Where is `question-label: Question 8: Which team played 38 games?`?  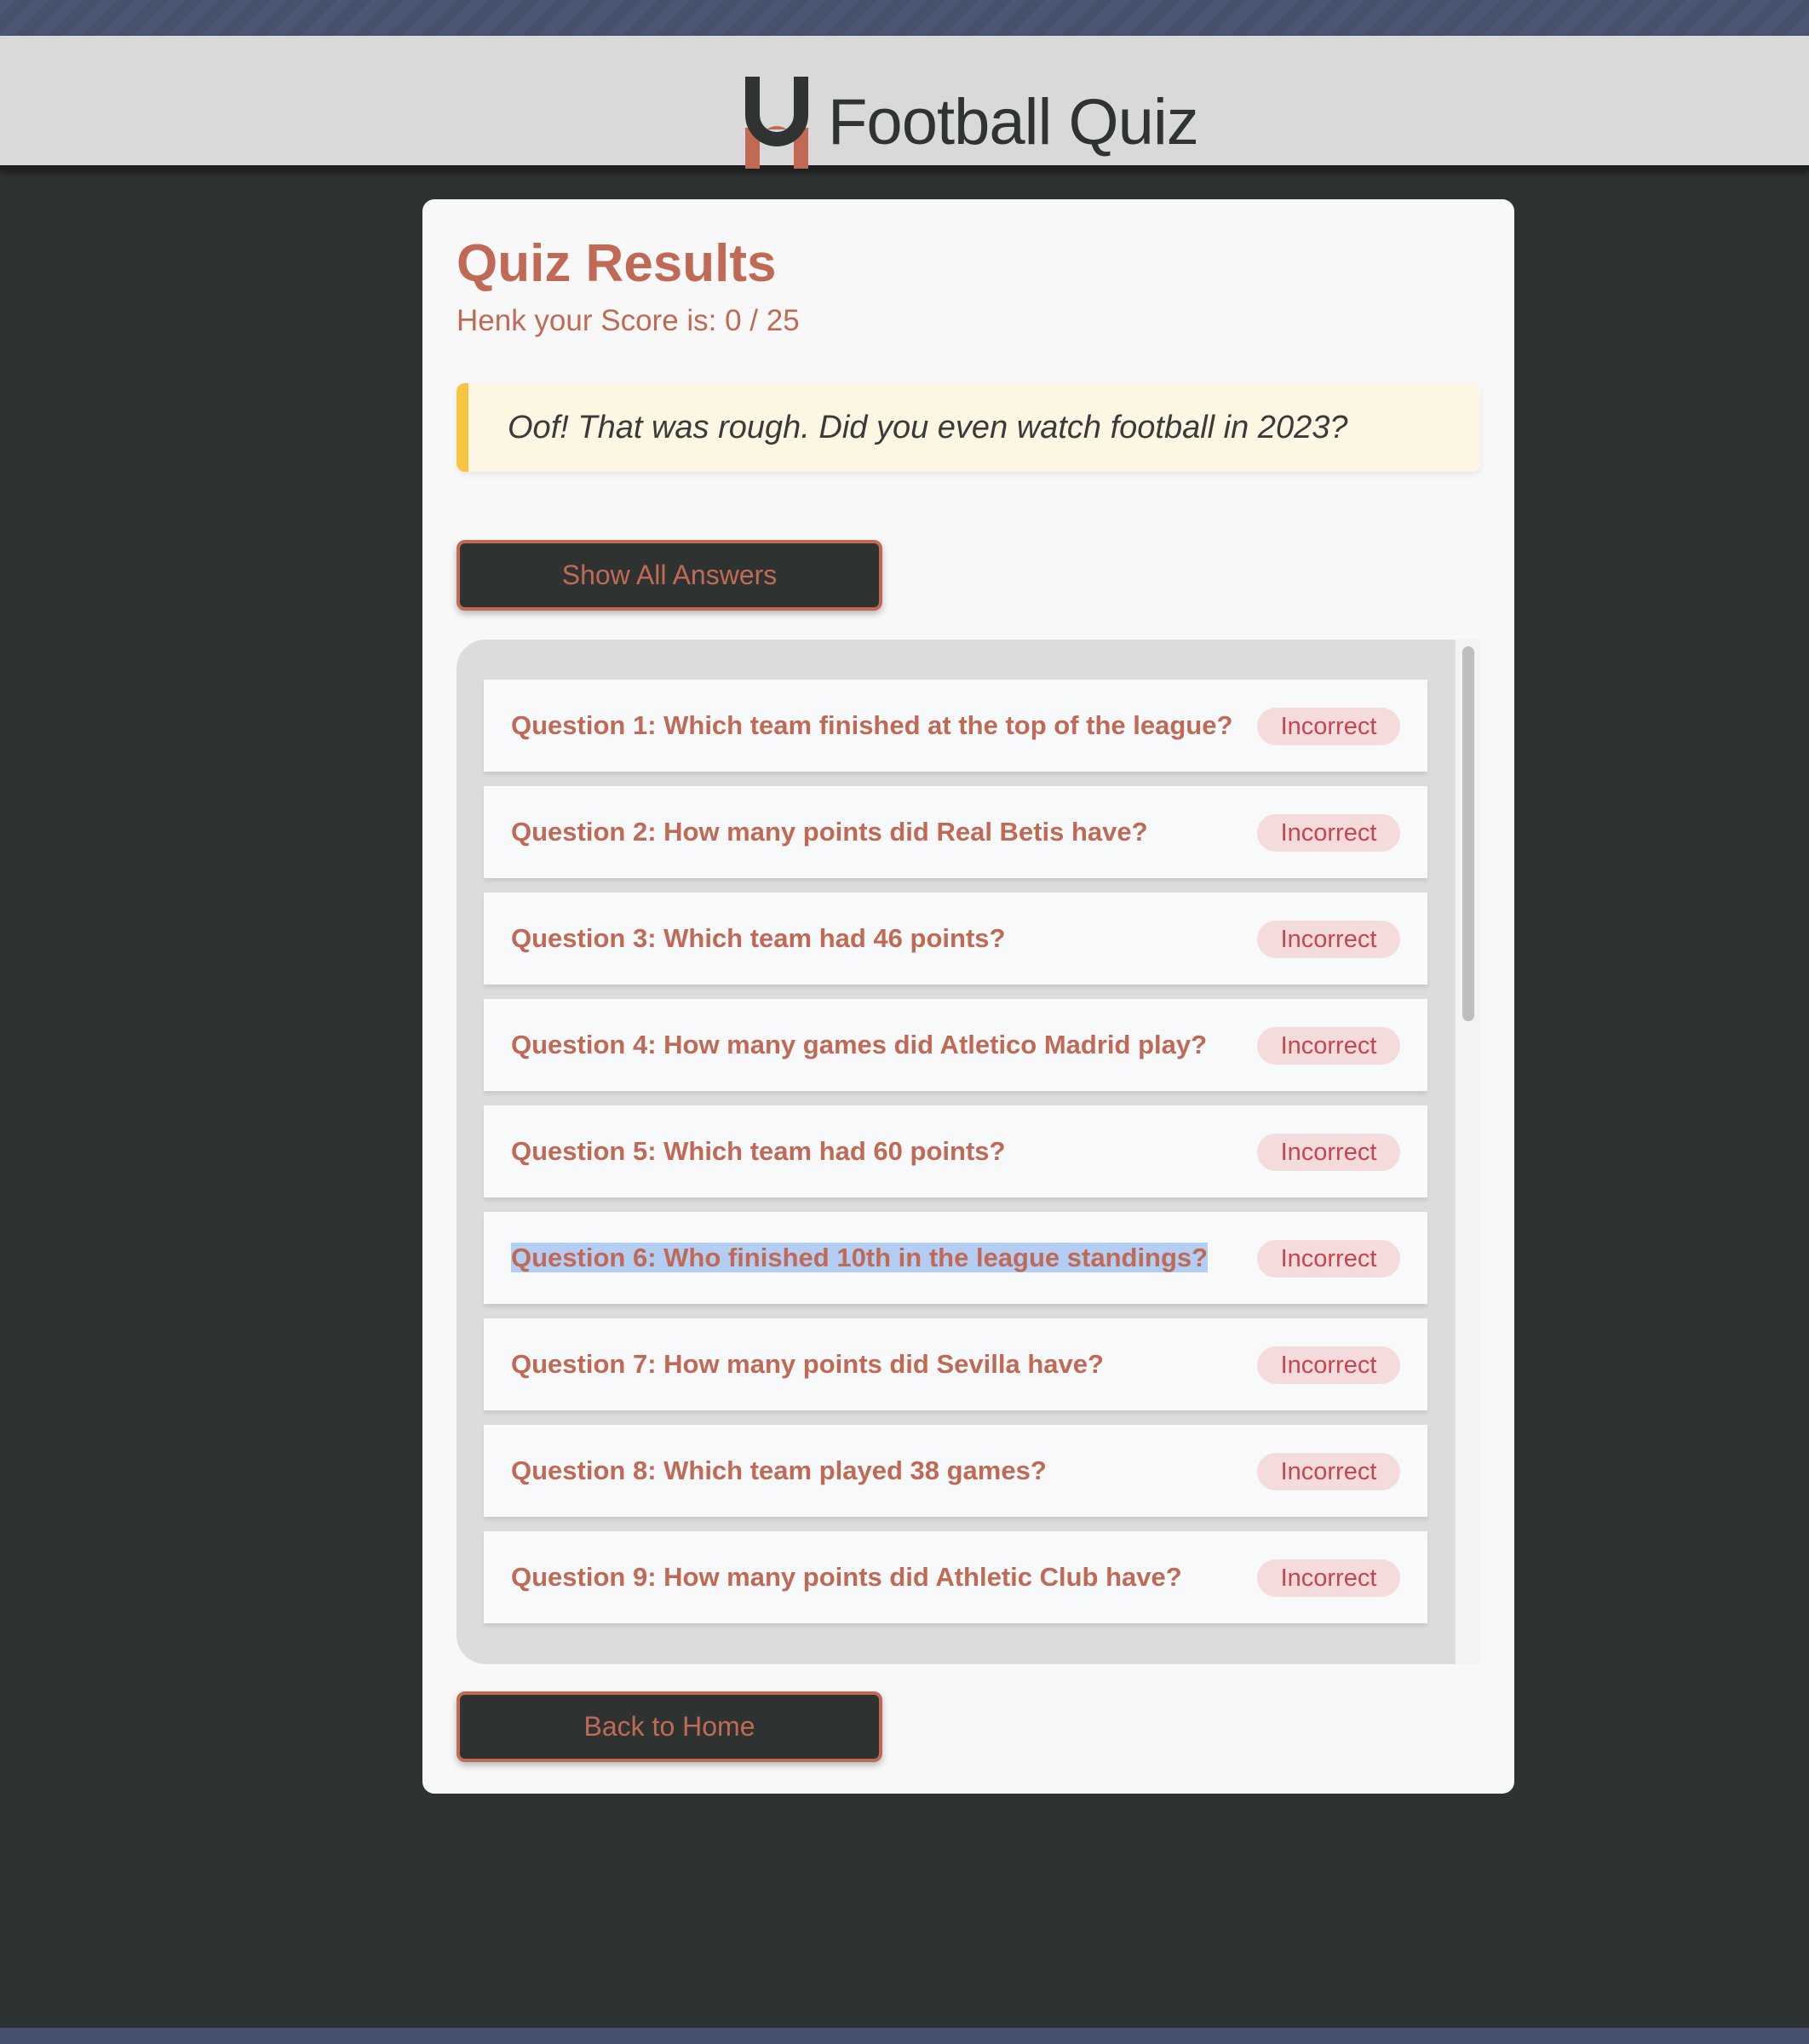
question-label: Question 8: Which team played 38 games? is located at coordinates (779, 1470).